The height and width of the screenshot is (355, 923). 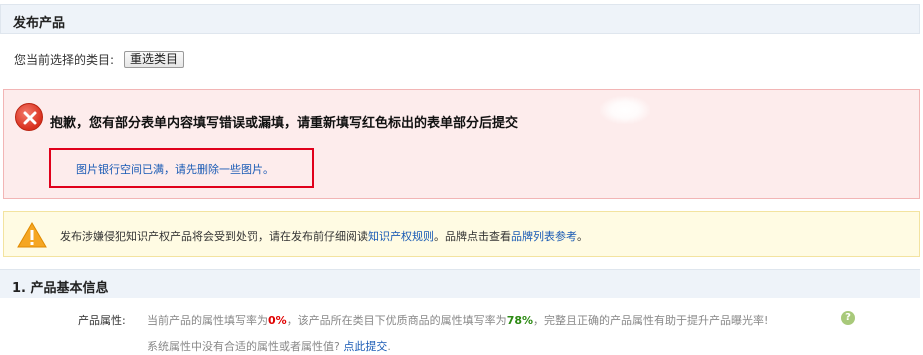 What do you see at coordinates (848, 318) in the screenshot?
I see `help-question-icon: ?` at bounding box center [848, 318].